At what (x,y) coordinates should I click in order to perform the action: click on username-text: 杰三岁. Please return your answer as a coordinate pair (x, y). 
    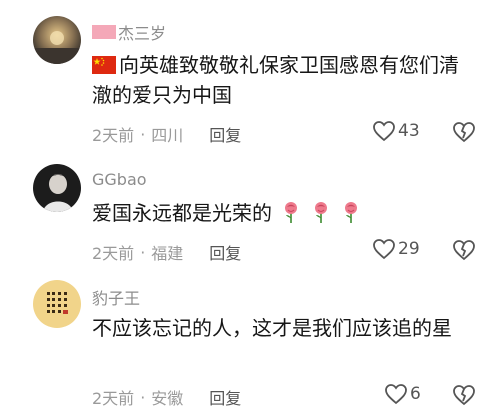
    Looking at the image, I should click on (142, 33).